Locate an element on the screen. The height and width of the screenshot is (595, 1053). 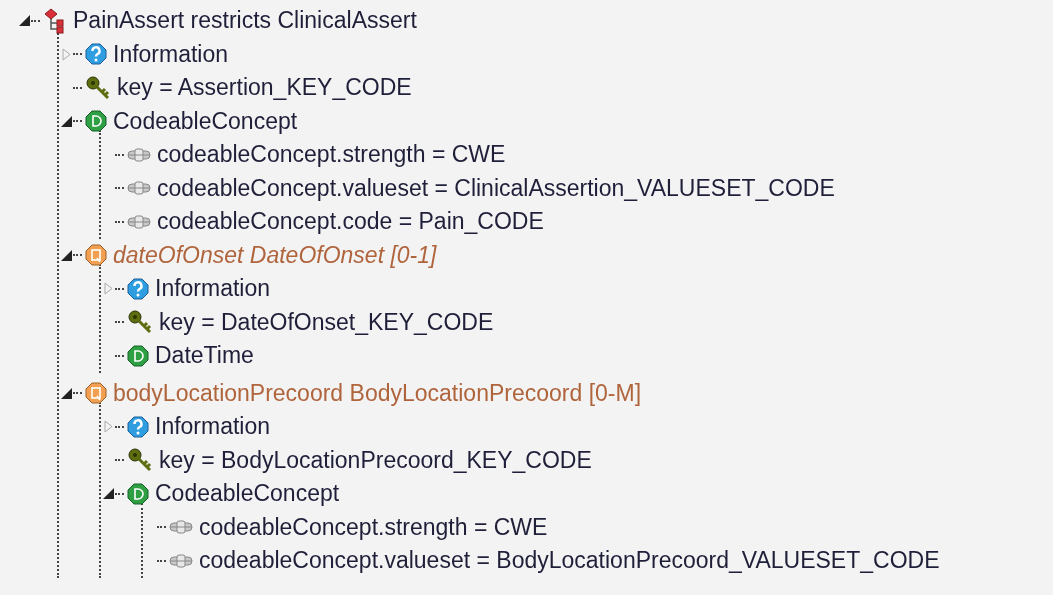
tree-node-label: key = DateOfOnset_KEY_CODE is located at coordinates (326, 322).